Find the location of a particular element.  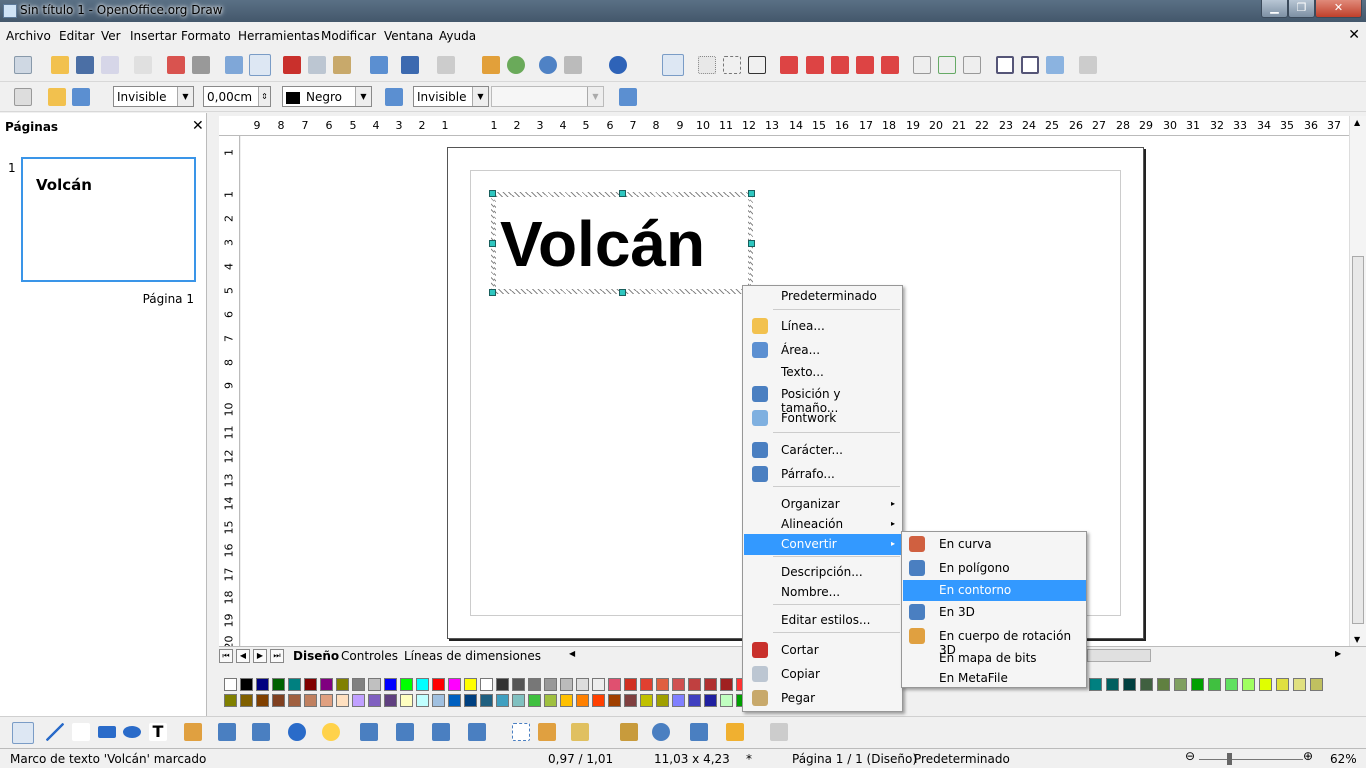

tab-diseno: Diseño is located at coordinates (316, 656).